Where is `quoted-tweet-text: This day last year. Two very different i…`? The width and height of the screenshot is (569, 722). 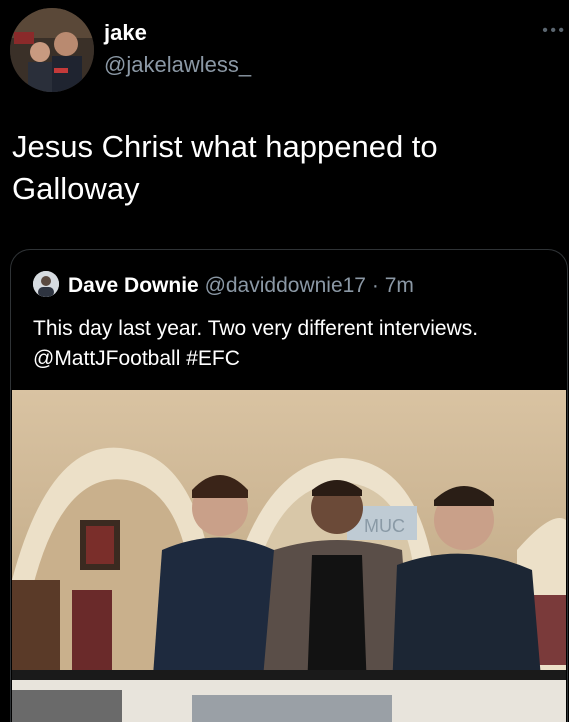
quoted-tweet-text: This day last year. Two very different i… is located at coordinates (256, 343).